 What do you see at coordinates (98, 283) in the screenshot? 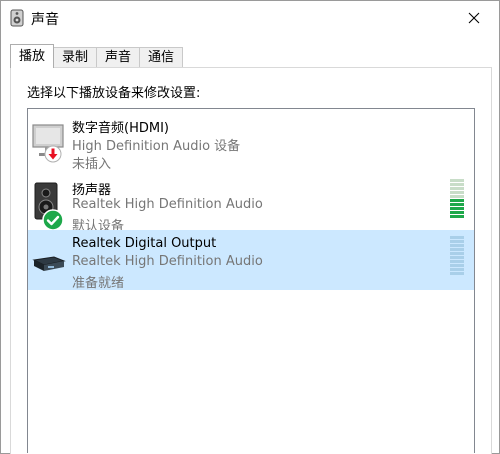
I see `device-status: 准备就绪` at bounding box center [98, 283].